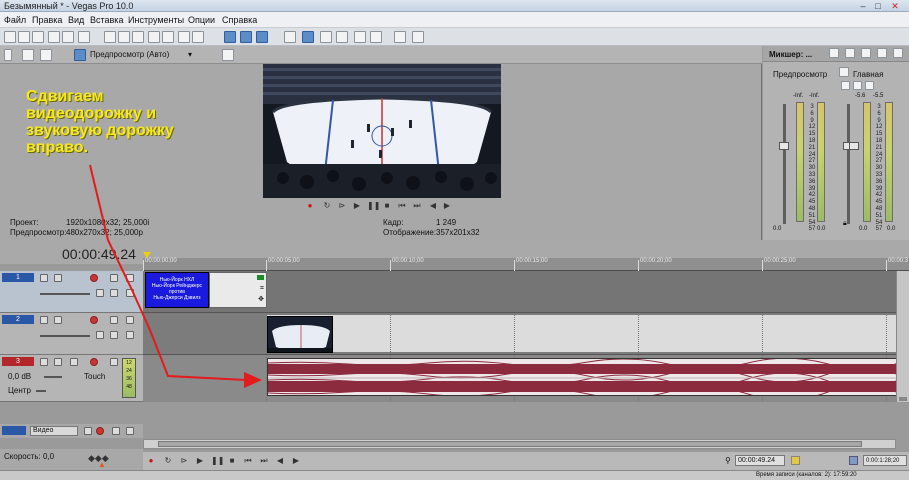 The height and width of the screenshot is (480, 909). What do you see at coordinates (280, 461) in the screenshot?
I see `previous-frame-icon: ◀` at bounding box center [280, 461].